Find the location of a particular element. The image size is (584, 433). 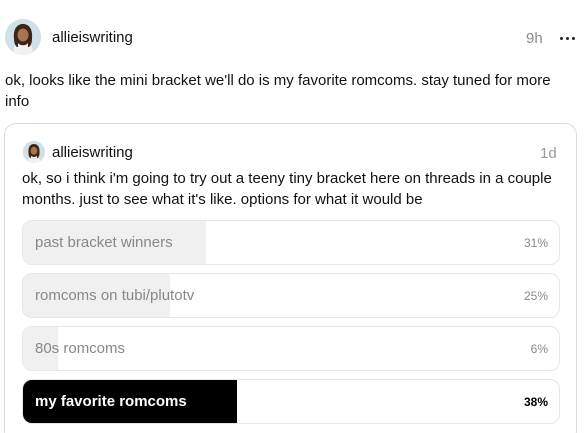

poll-option: past bracket winners 31% is located at coordinates (291, 242).